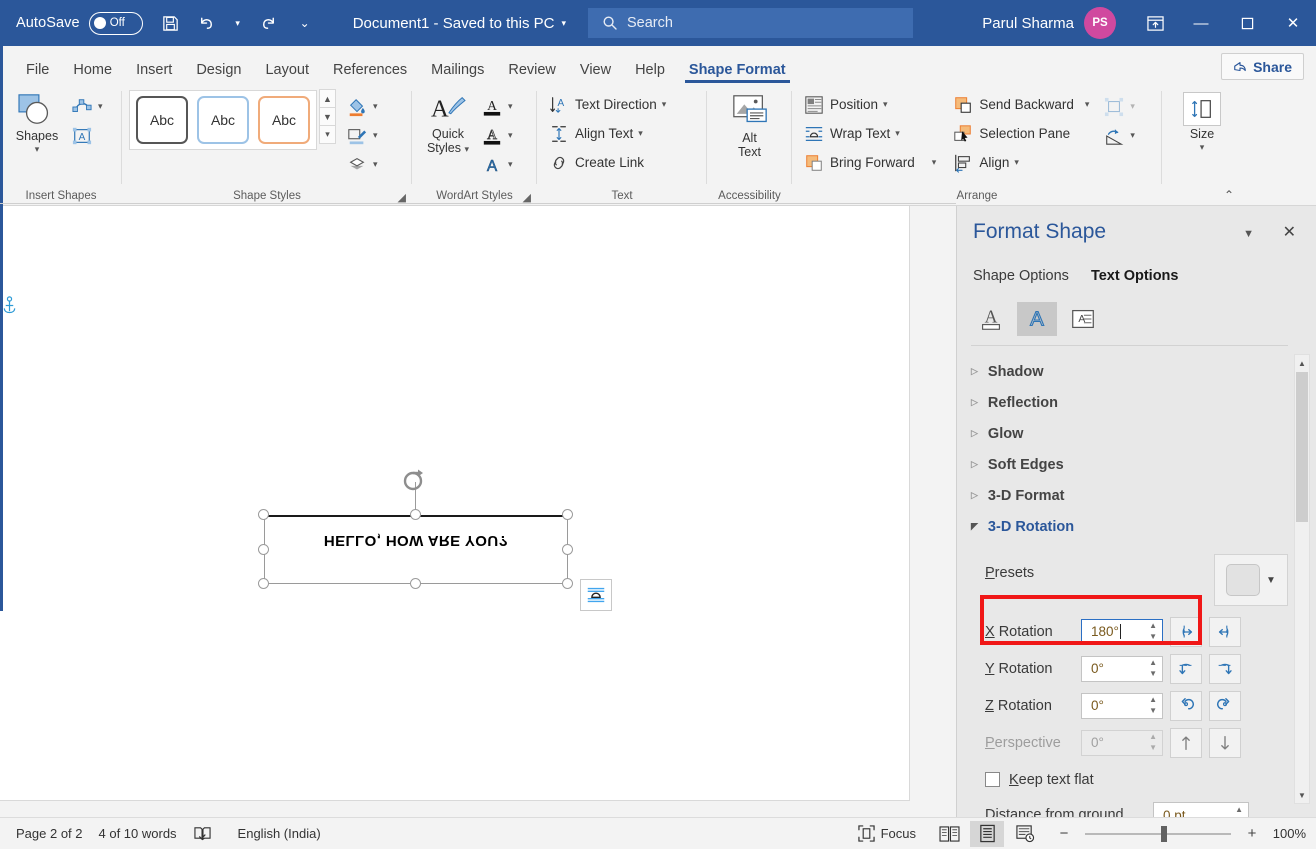  I want to click on selection-pane-button: Selection Pane, so click(1020, 133).